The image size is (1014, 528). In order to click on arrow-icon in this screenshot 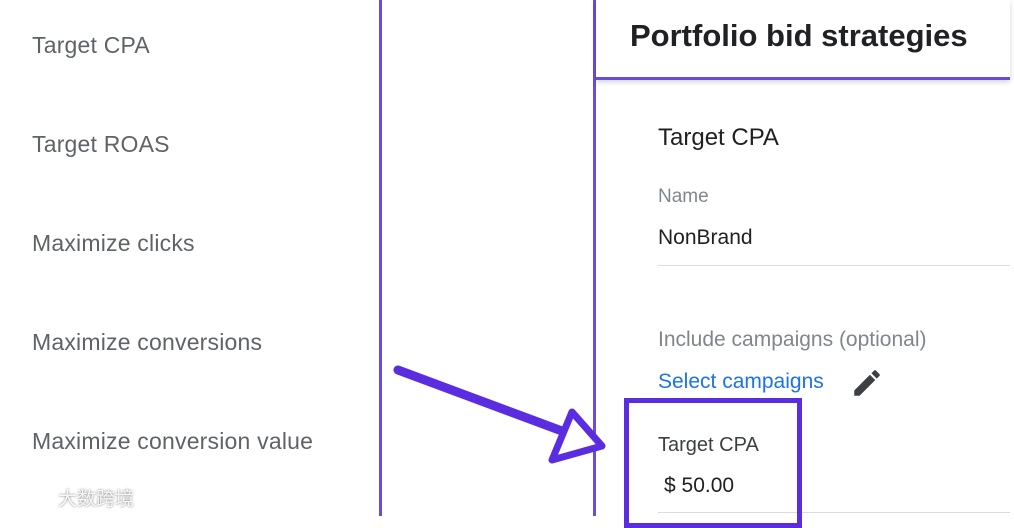, I will do `click(499, 414)`.